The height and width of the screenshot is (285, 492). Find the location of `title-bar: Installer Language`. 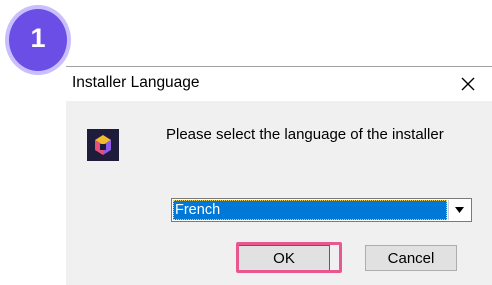

title-bar: Installer Language is located at coordinates (279, 84).